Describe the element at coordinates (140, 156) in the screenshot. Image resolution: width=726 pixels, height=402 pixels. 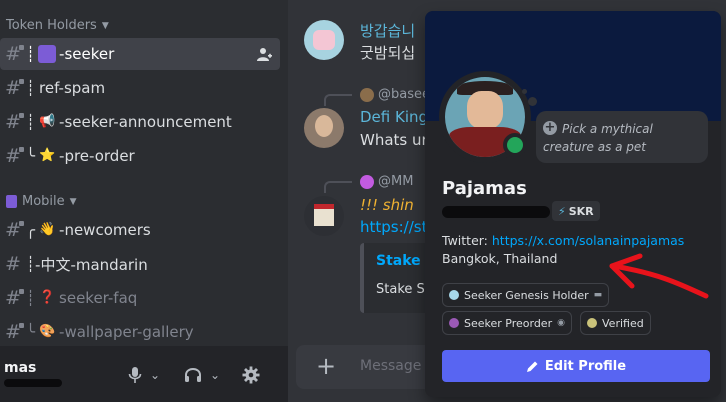
I see `channel-pre-order: # ╰ ⭐ -pre-order` at that location.